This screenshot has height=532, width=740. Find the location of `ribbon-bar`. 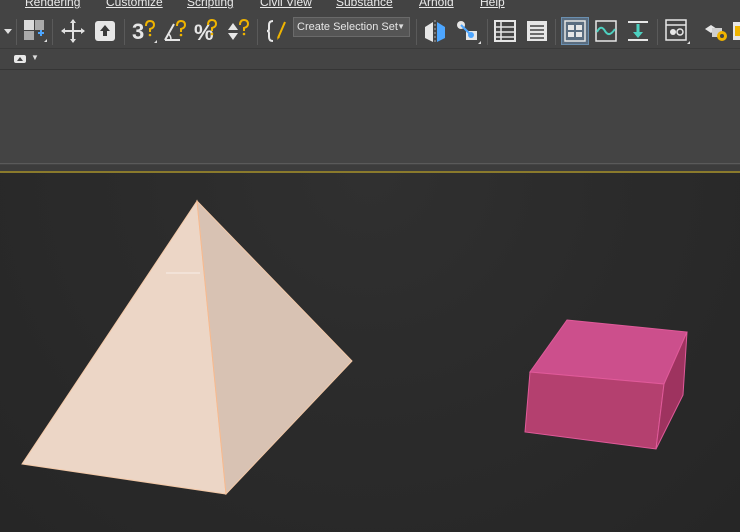

ribbon-bar is located at coordinates (370, 59).